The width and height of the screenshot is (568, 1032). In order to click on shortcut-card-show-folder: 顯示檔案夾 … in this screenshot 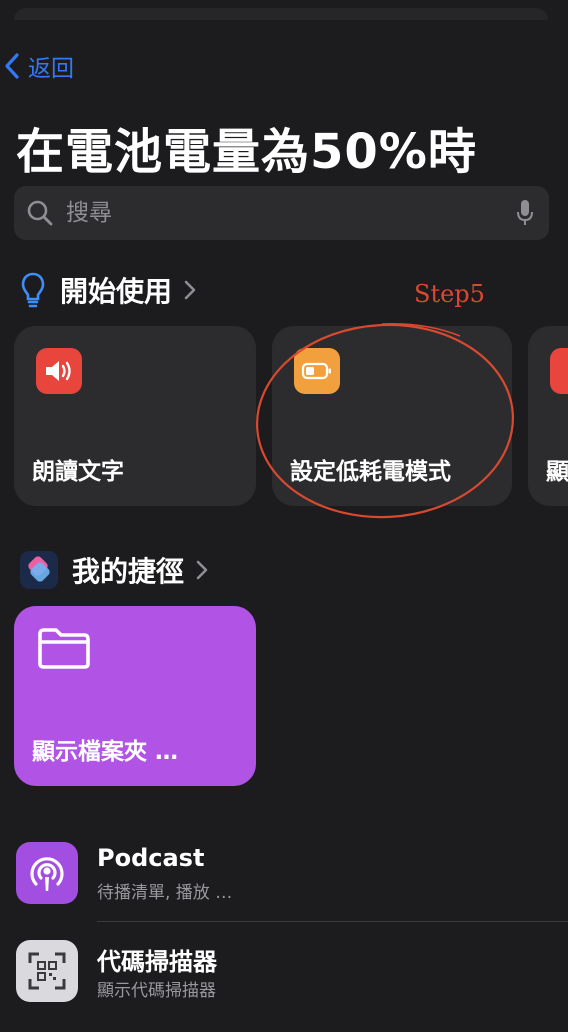, I will do `click(135, 696)`.